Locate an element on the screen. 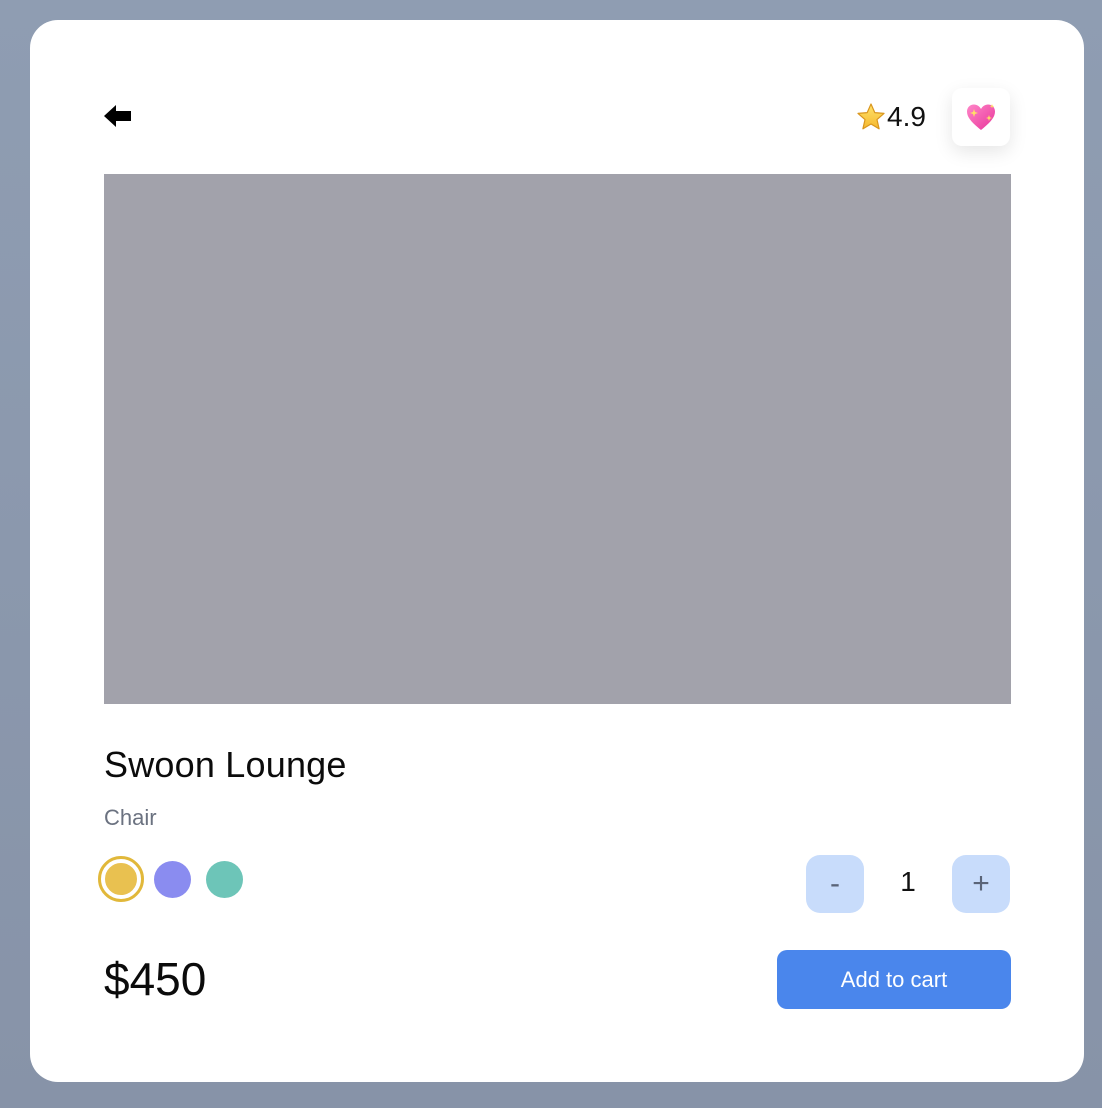 This screenshot has height=1108, width=1102. product-category: Chair is located at coordinates (130, 817).